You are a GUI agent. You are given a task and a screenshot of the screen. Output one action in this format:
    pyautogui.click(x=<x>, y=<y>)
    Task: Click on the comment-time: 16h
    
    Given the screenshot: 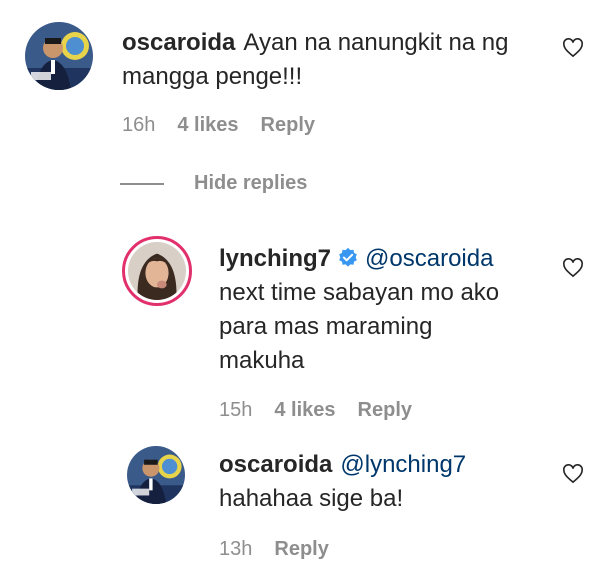 What is the action you would take?
    pyautogui.click(x=139, y=125)
    